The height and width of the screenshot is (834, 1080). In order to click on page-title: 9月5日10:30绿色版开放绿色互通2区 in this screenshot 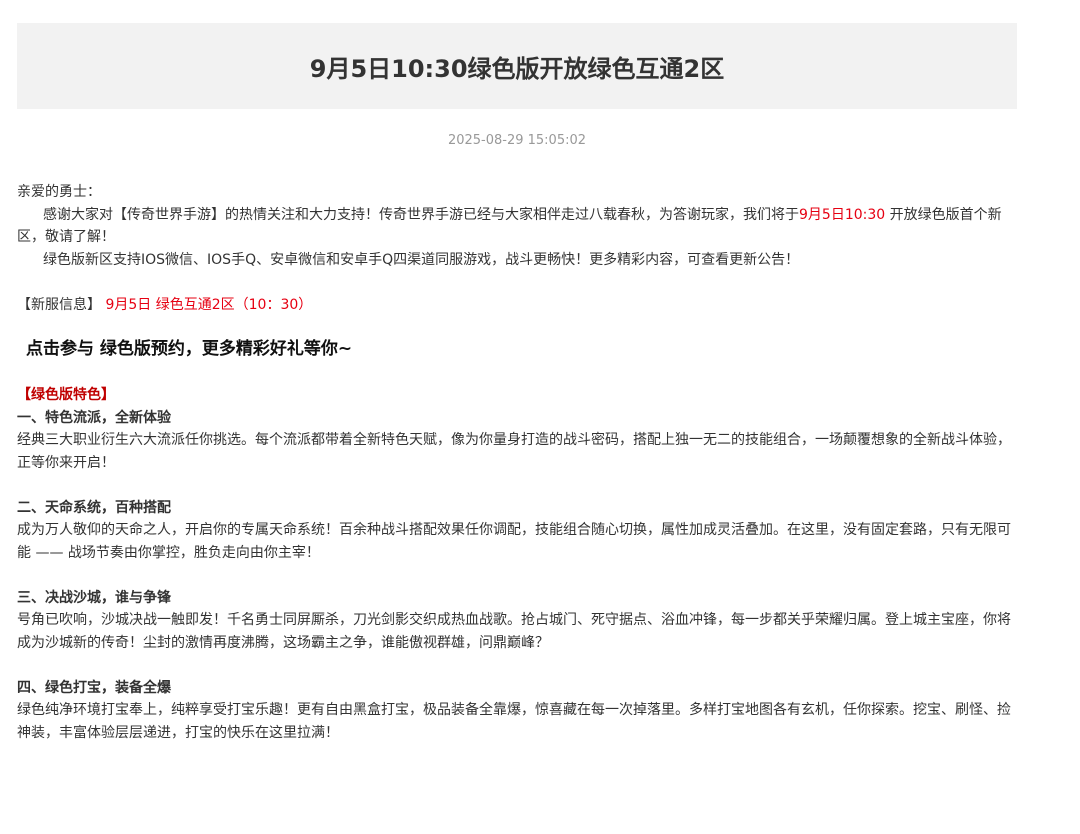, I will do `click(517, 68)`.